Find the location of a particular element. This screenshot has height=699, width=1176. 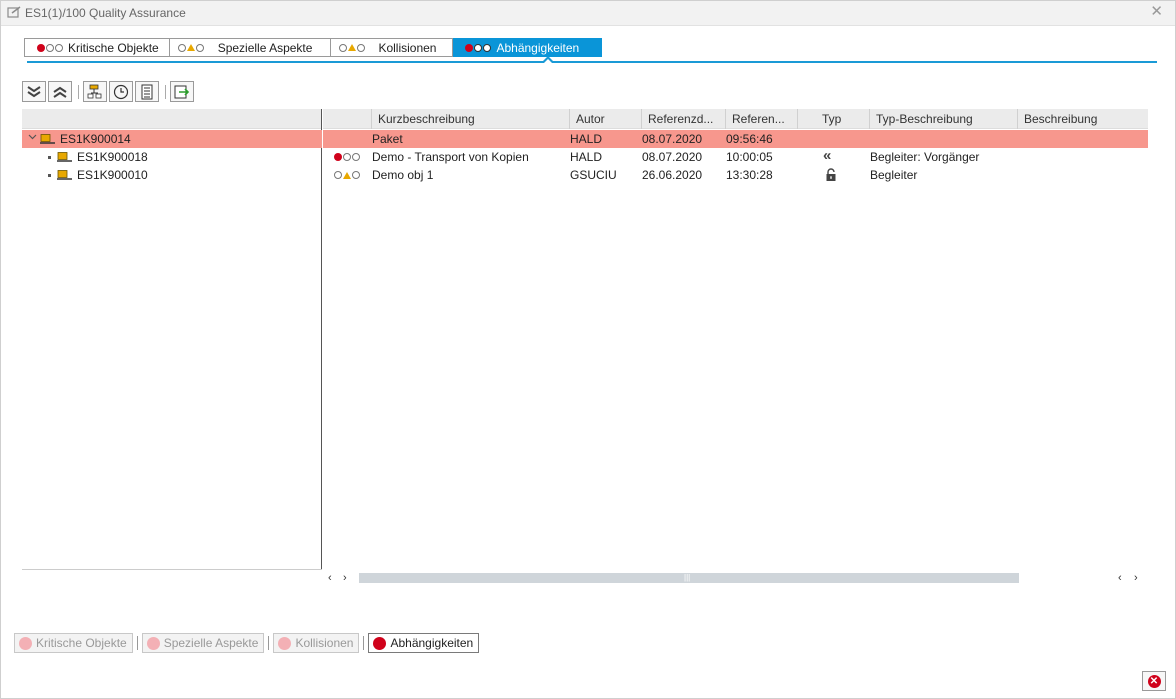

tab-label: Kritische Objekte is located at coordinates (113, 47).